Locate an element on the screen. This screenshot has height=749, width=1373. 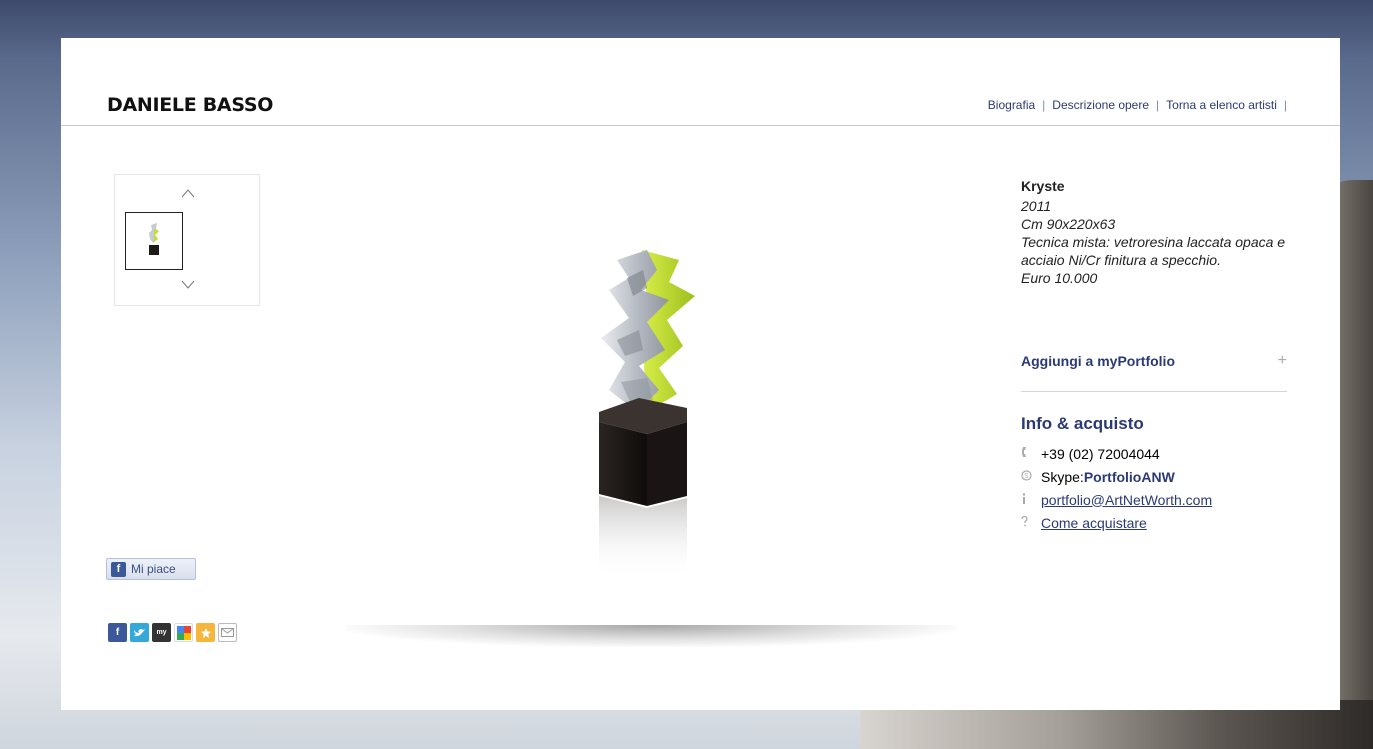
plus-icon: + is located at coordinates (1282, 360).